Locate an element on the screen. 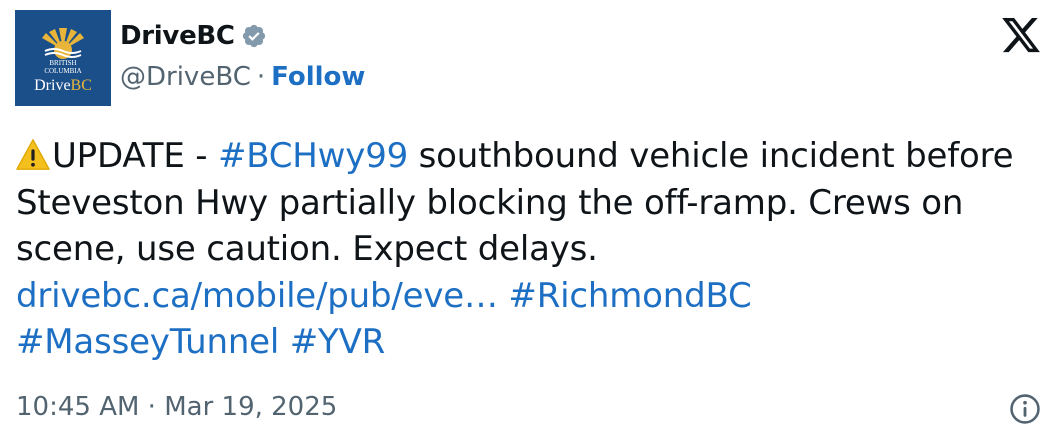 The height and width of the screenshot is (438, 1062). author-block: DriveBC @DriveBC · Follow is located at coordinates (242, 54).